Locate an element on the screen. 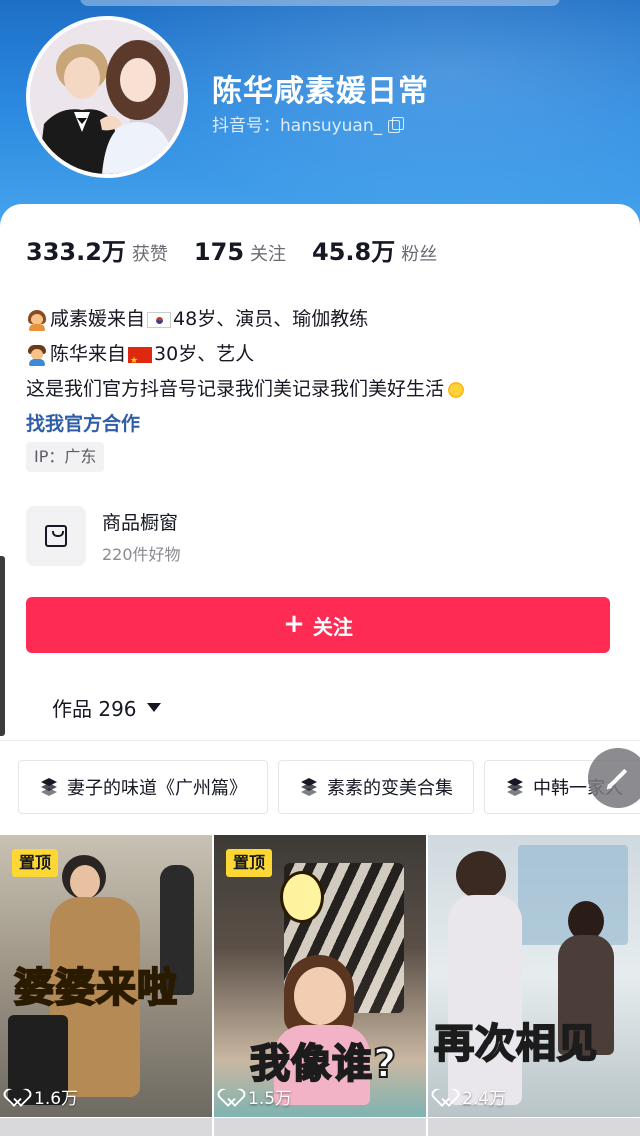 The image size is (640, 1136). stat-likes-label: 获赞 is located at coordinates (149, 254).